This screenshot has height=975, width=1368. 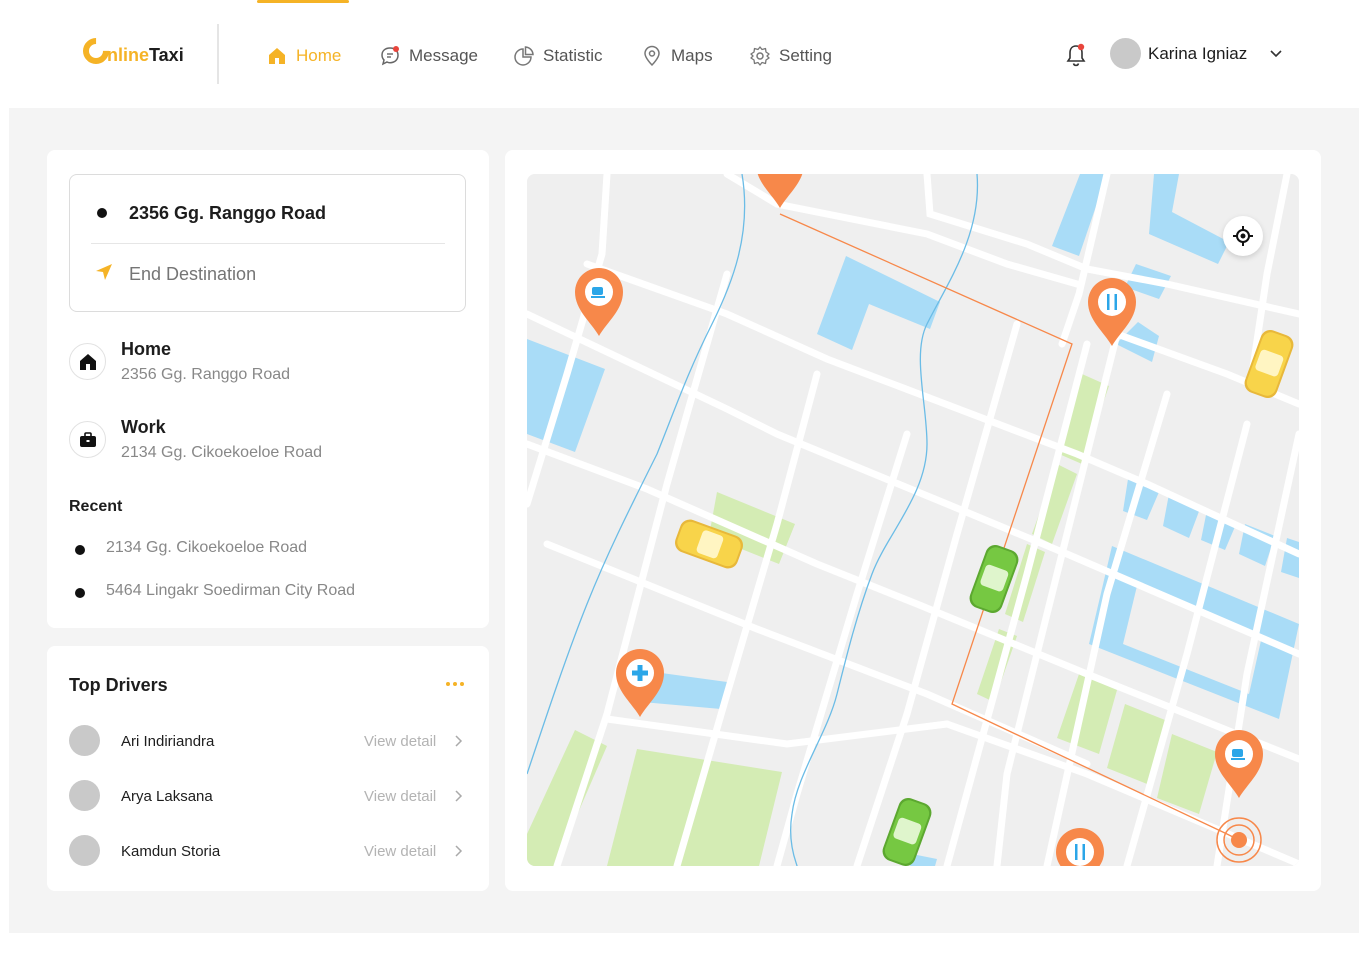 I want to click on destination-input, so click(x=279, y=274).